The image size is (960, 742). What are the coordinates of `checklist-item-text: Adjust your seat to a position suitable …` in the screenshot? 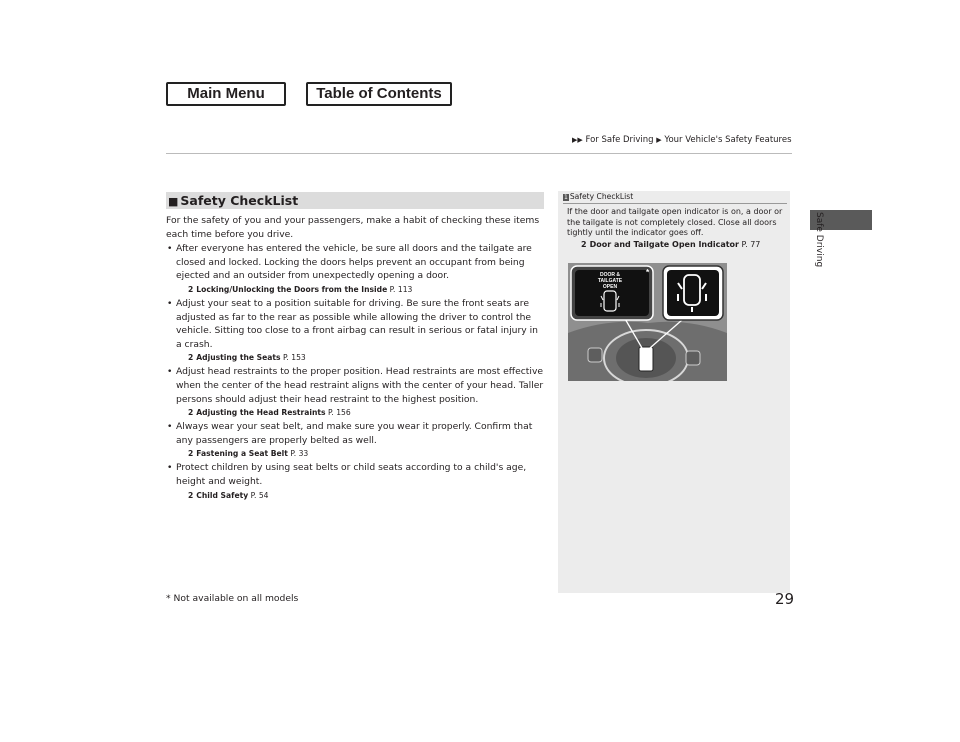 It's located at (357, 323).